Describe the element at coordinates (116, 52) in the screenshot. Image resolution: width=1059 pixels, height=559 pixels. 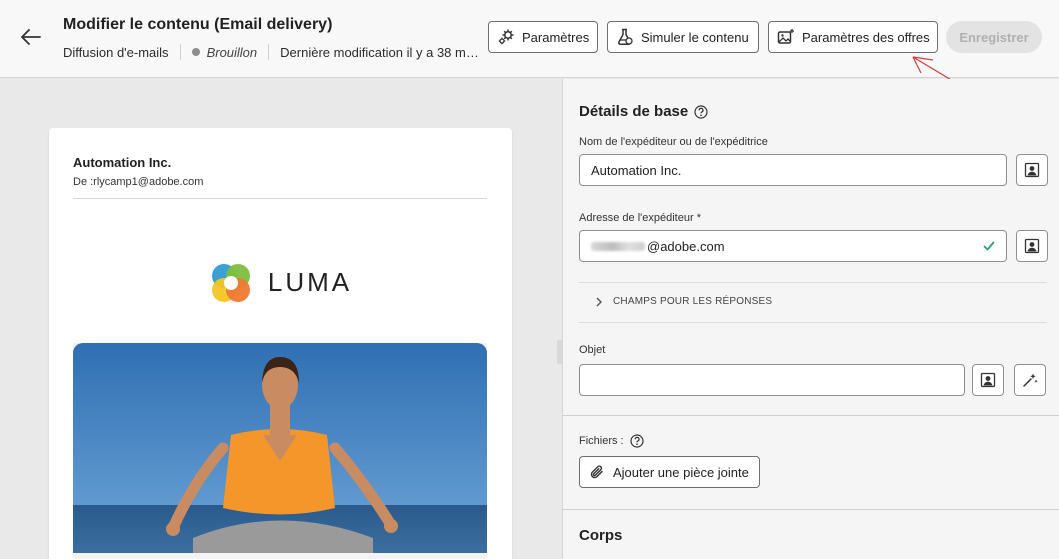
I see `channel-label: Diffusion d'e-mails` at that location.